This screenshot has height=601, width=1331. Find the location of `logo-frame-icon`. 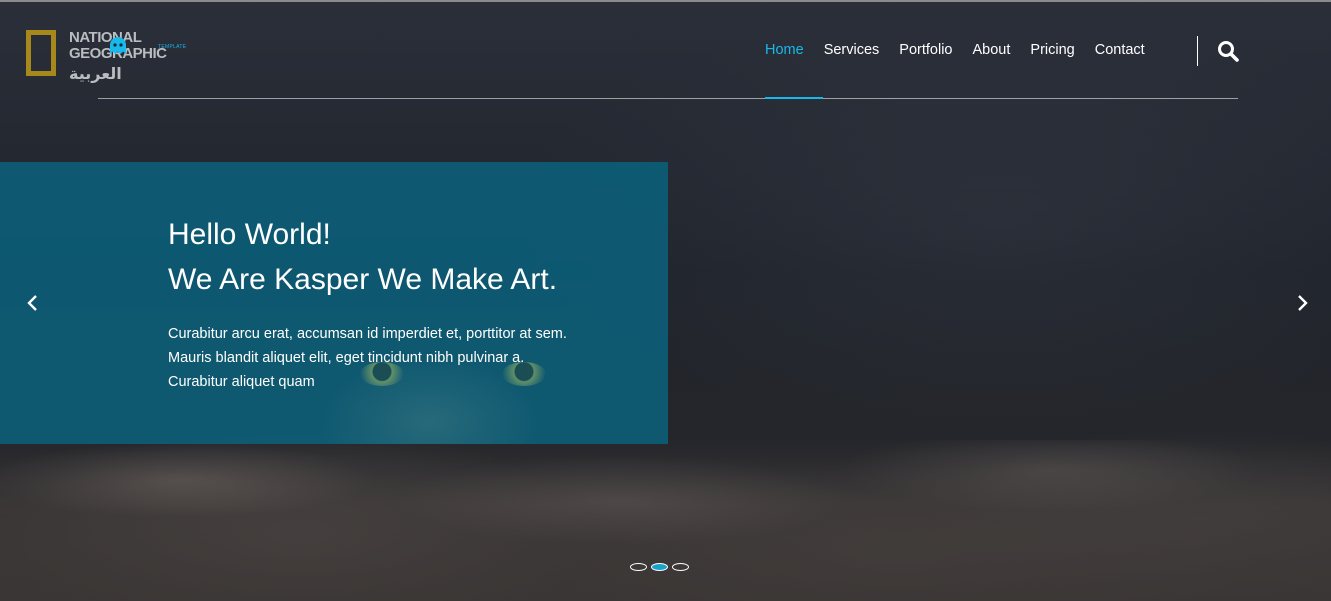

logo-frame-icon is located at coordinates (41, 53).